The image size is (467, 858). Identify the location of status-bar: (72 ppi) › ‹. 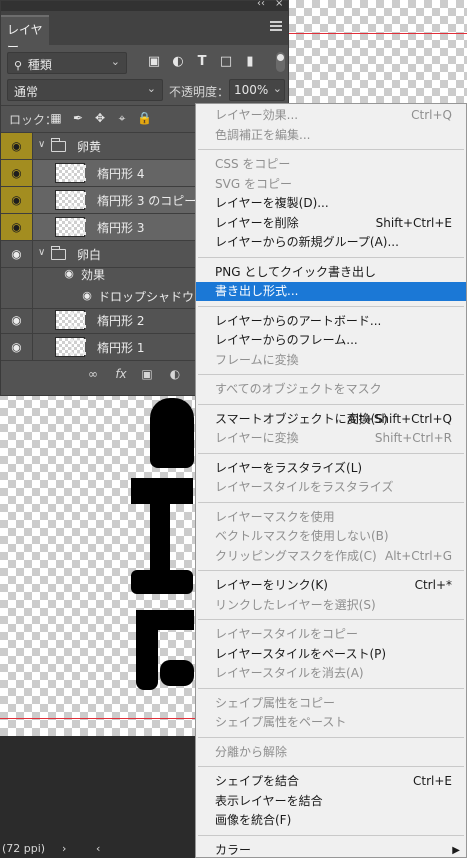
(97, 849).